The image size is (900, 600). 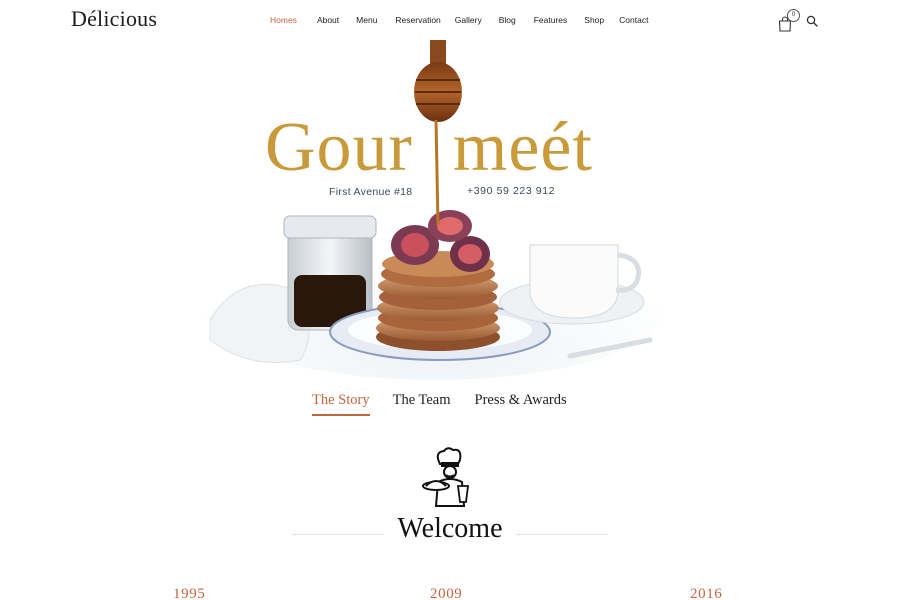 What do you see at coordinates (468, 20) in the screenshot?
I see `nav-item-gallery: Gallery` at bounding box center [468, 20].